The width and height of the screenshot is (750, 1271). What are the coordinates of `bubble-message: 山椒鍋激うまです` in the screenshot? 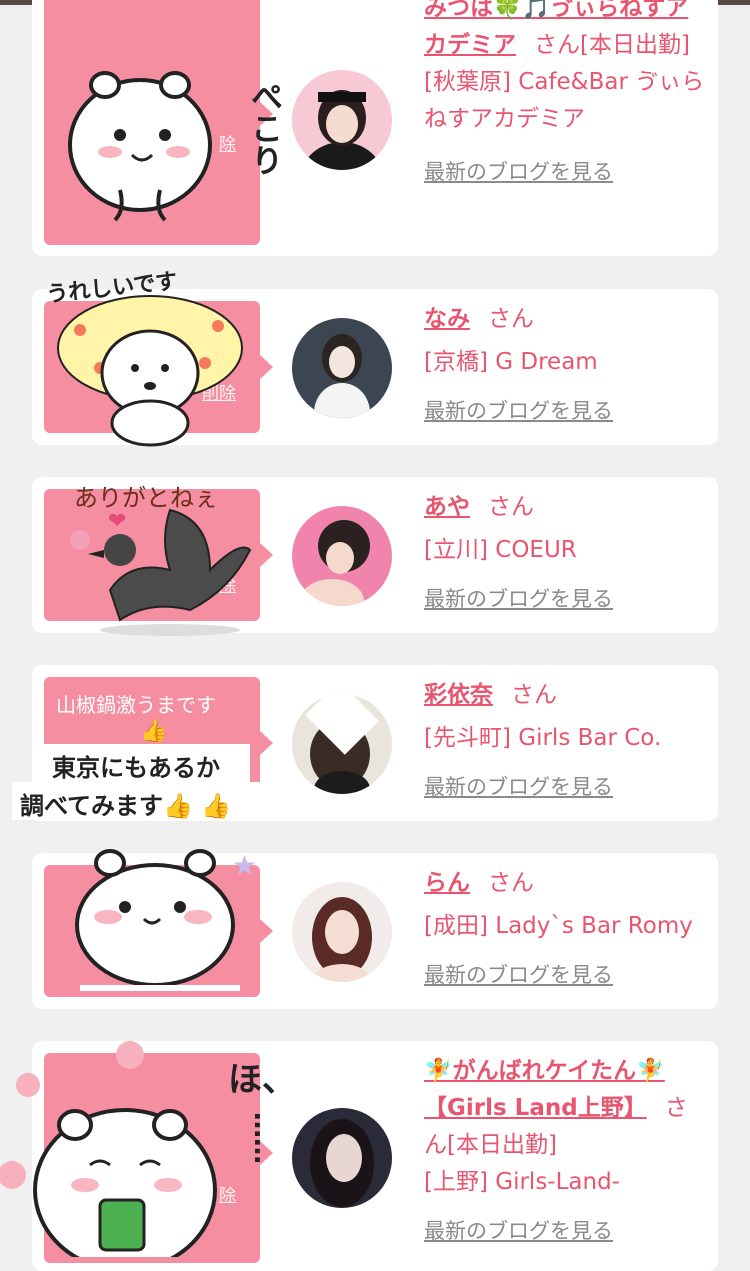 It's located at (136, 705).